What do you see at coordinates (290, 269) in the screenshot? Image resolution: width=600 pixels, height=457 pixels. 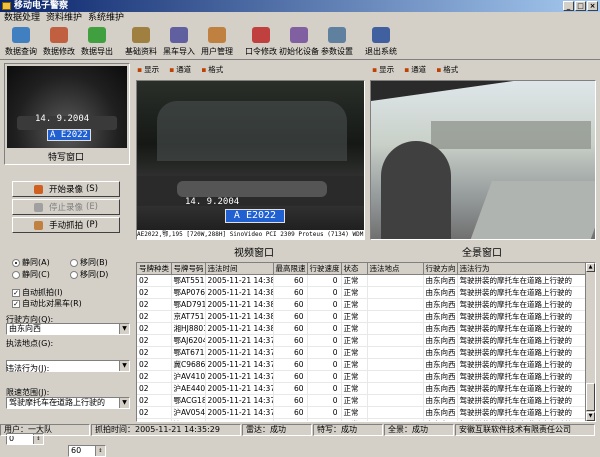 I see `column-header: 最高限速` at bounding box center [290, 269].